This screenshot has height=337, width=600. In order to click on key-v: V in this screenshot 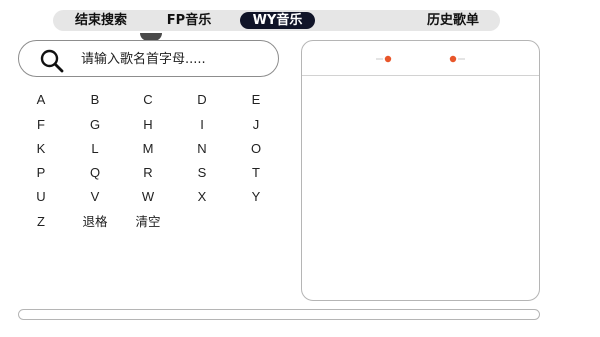, I will do `click(95, 197)`.